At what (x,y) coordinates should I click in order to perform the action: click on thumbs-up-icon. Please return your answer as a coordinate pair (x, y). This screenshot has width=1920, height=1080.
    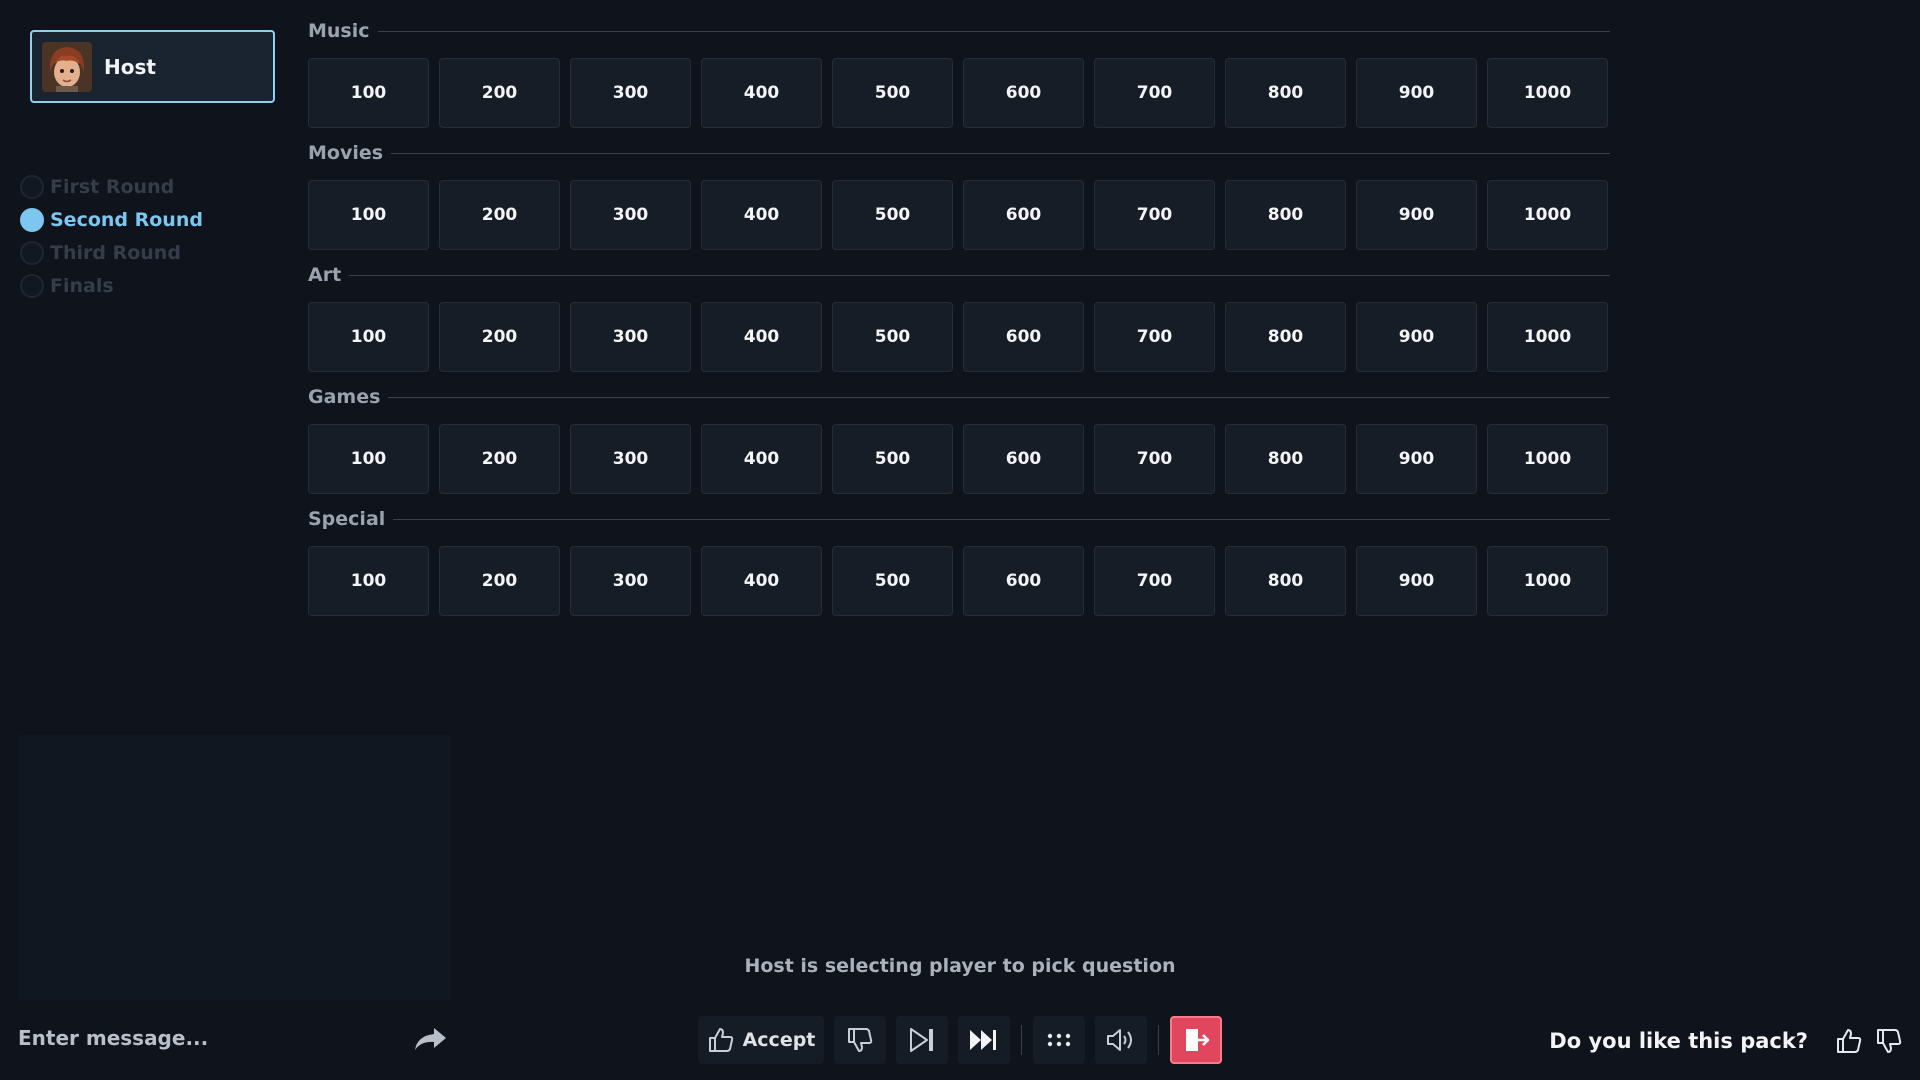
    Looking at the image, I should click on (1849, 1041).